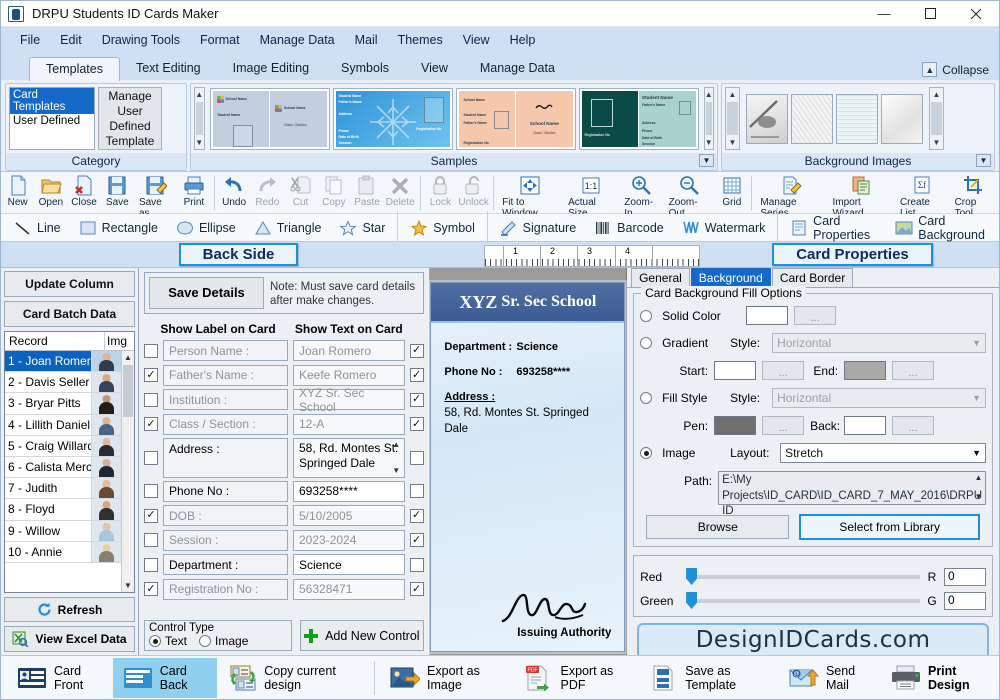  I want to click on label-checkbox-institution, so click(151, 399).